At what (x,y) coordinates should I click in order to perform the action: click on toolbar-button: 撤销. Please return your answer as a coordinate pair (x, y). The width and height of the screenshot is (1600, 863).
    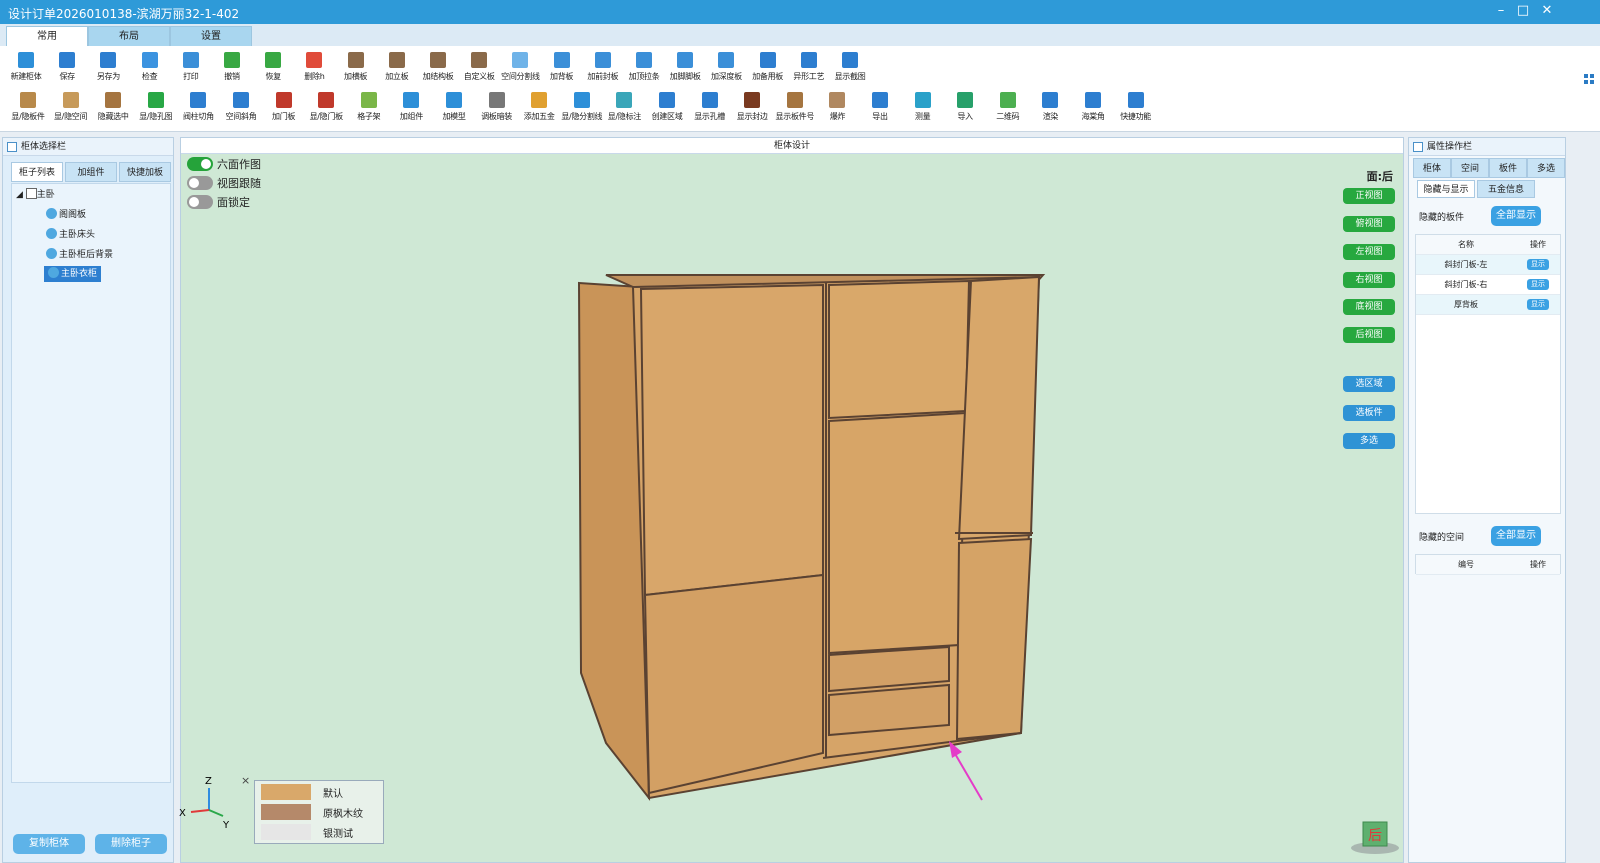
    Looking at the image, I should click on (232, 69).